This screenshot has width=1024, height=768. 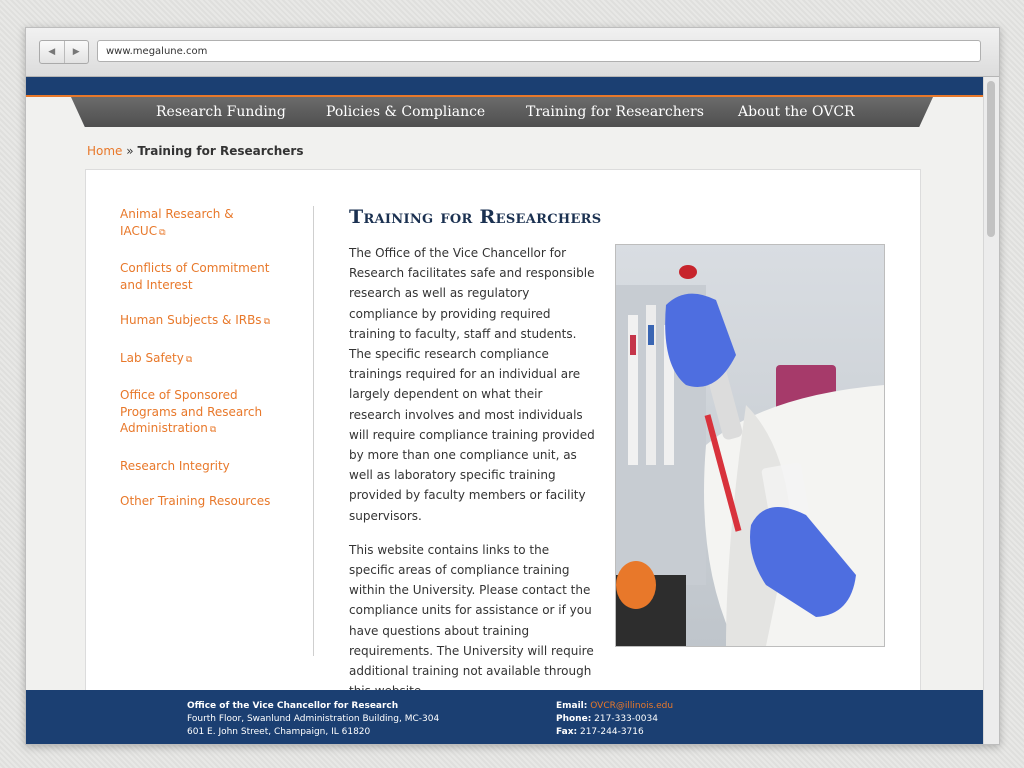 I want to click on lab-photo, so click(x=750, y=445).